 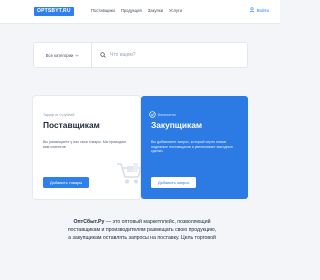 What do you see at coordinates (177, 125) in the screenshot?
I see `buyer-card-title: Закупщикам` at bounding box center [177, 125].